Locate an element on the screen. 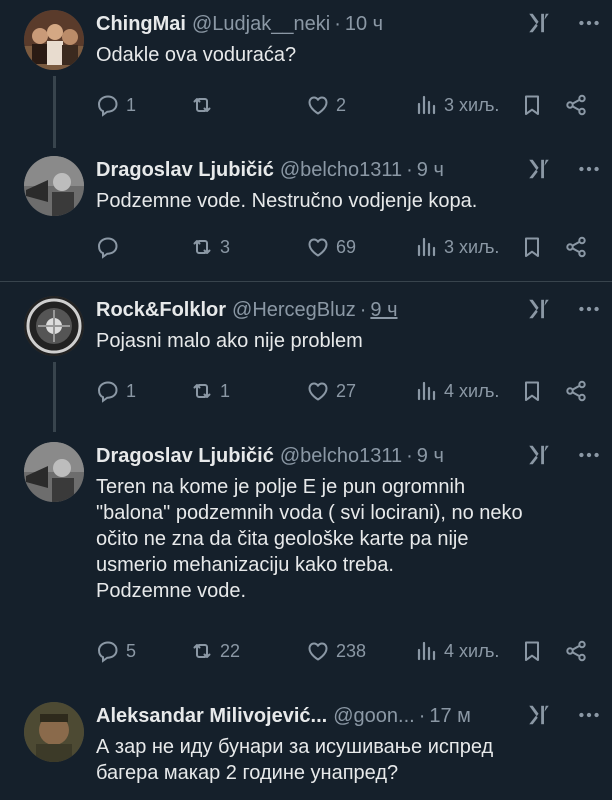 Image resolution: width=612 pixels, height=800 pixels. retweet-count: 3 is located at coordinates (225, 246).